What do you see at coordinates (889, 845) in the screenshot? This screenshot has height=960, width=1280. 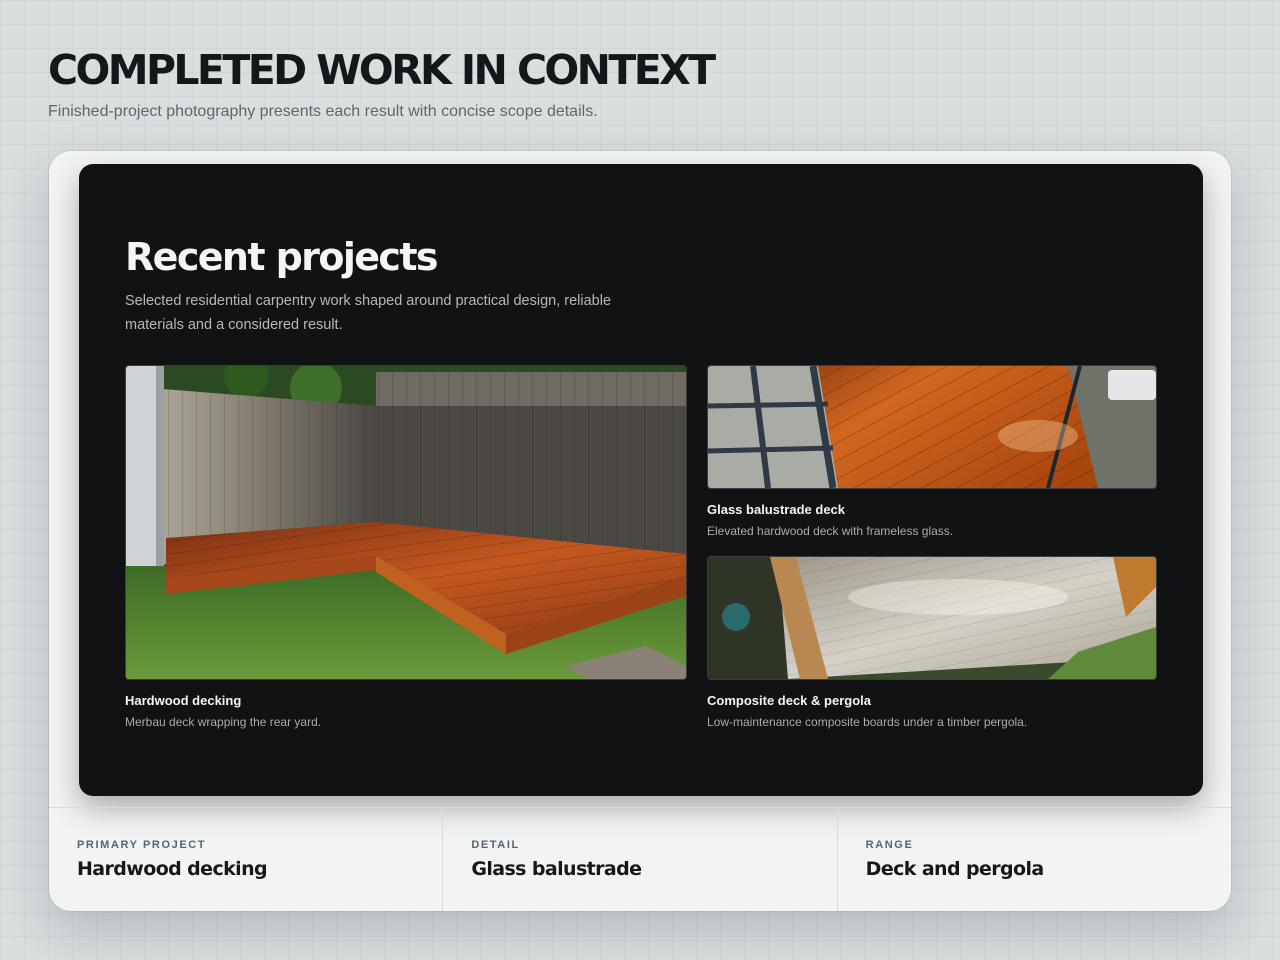 I see `stat-label: RANGE` at bounding box center [889, 845].